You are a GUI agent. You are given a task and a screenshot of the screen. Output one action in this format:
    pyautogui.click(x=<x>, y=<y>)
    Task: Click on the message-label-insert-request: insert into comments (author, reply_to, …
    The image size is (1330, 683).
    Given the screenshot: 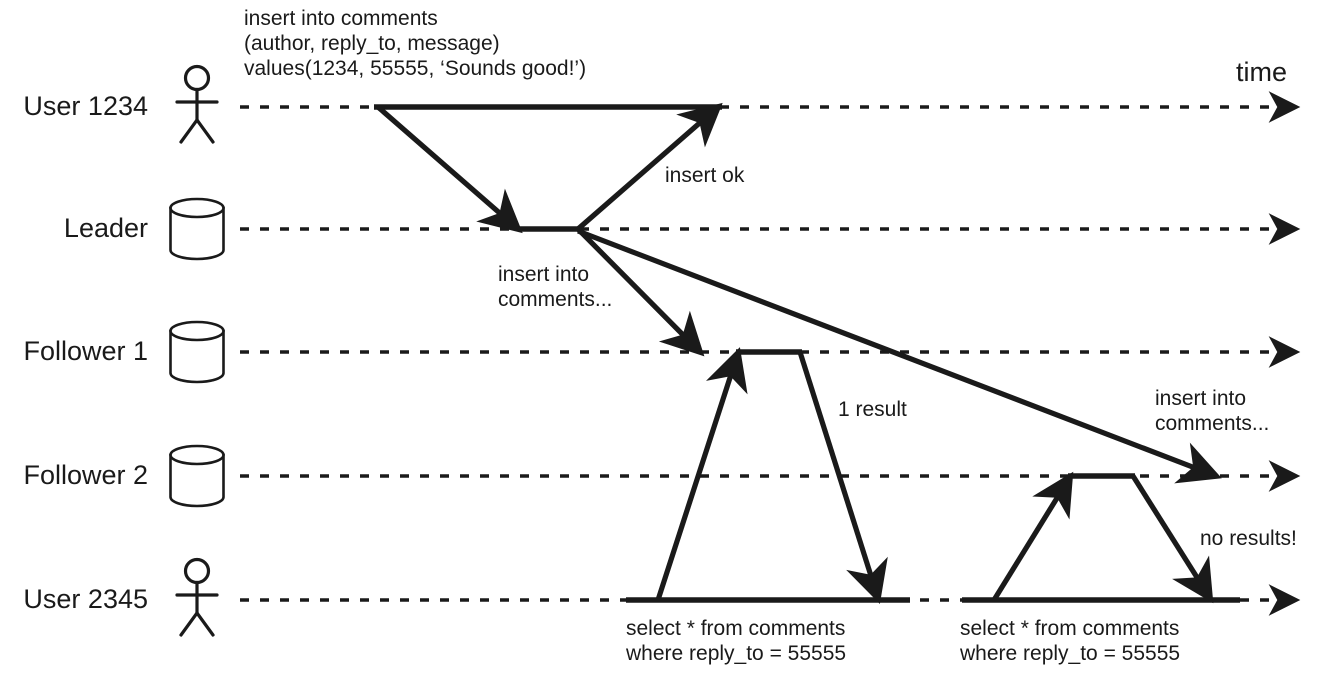 What is the action you would take?
    pyautogui.click(x=415, y=43)
    